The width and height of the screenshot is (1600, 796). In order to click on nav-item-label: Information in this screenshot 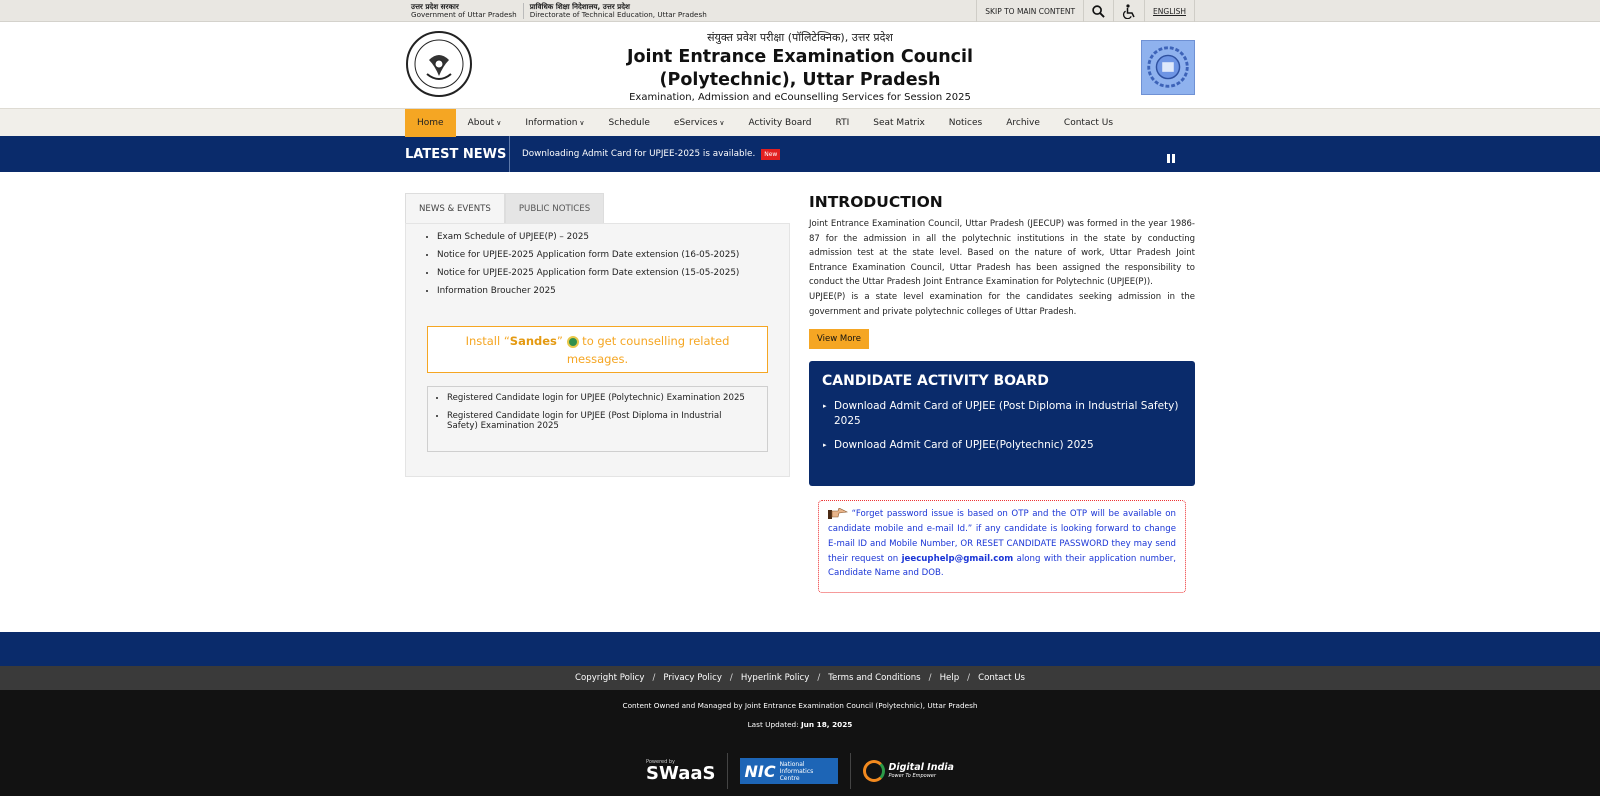, I will do `click(551, 123)`.